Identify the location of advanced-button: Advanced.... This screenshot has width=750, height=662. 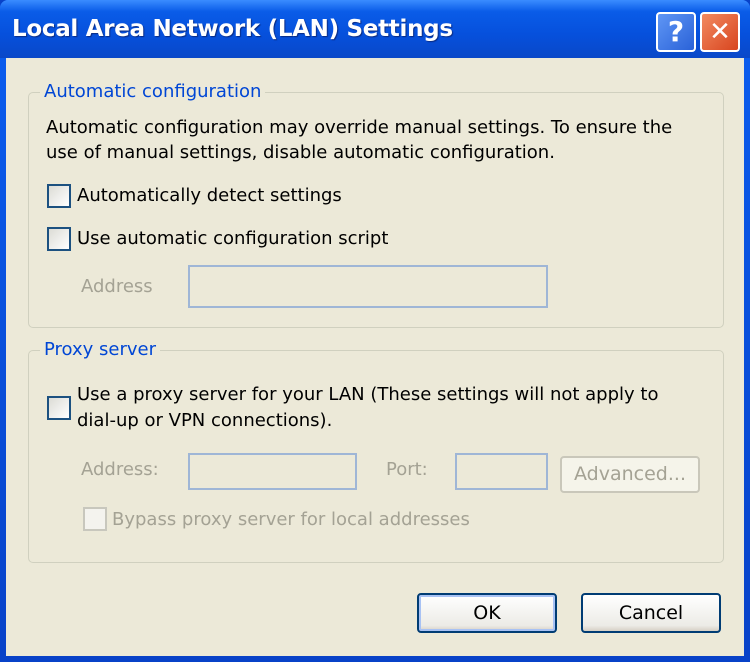
(630, 474).